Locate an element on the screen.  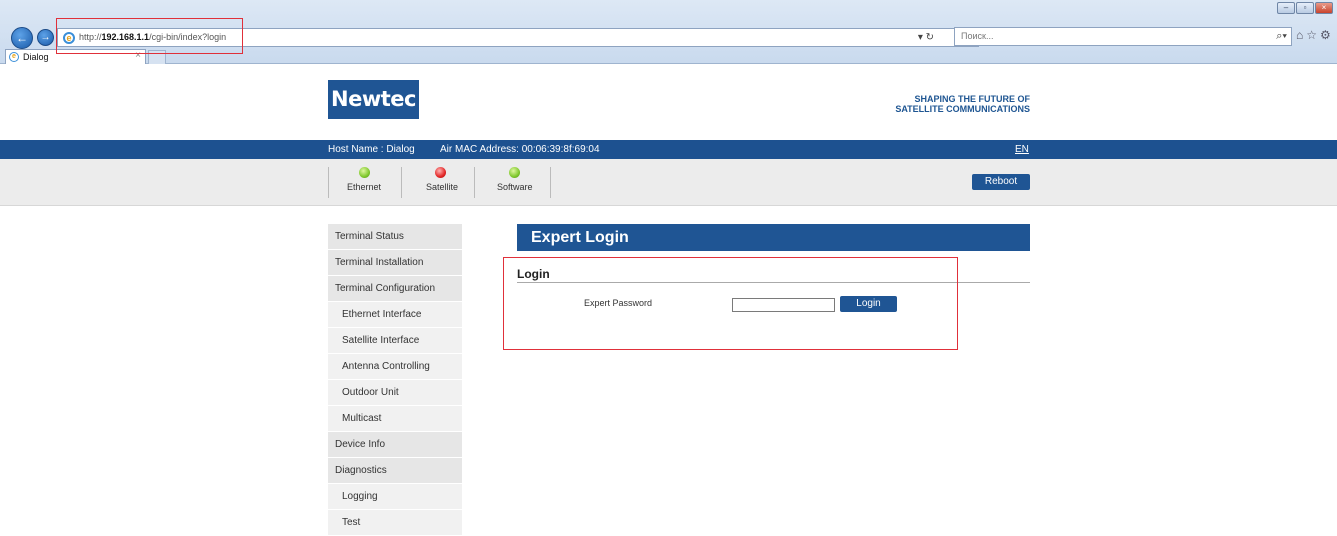
section-divider is located at coordinates (773, 282).